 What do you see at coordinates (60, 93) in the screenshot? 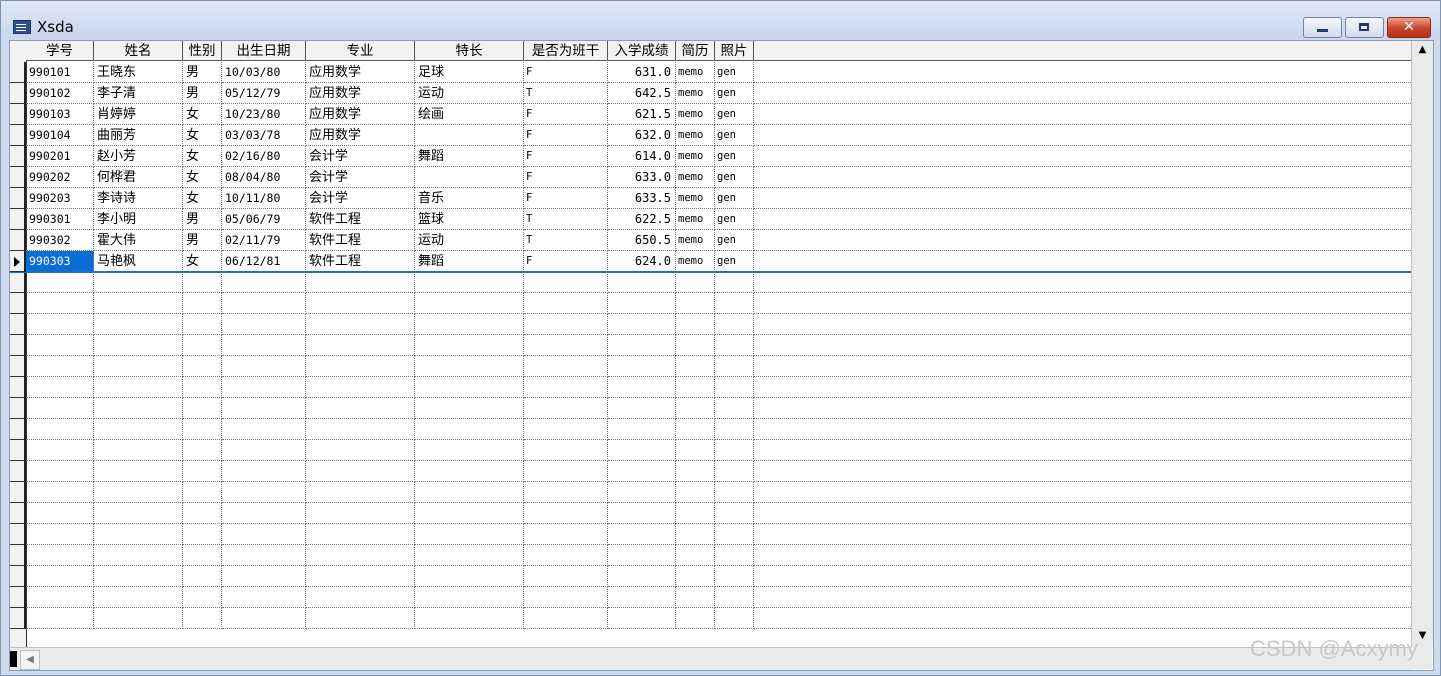
I see `cell-id: 990102` at bounding box center [60, 93].